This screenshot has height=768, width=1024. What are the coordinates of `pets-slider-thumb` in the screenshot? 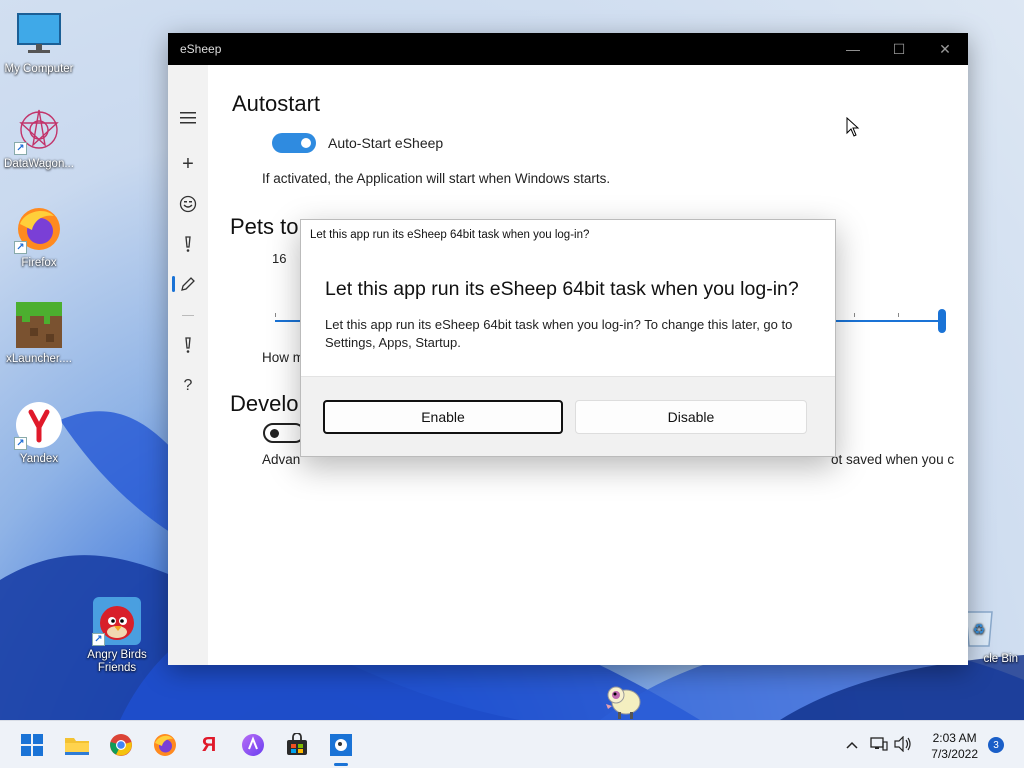 It's located at (942, 321).